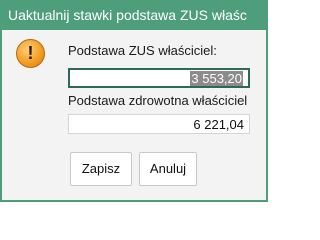 Image resolution: width=320 pixels, height=240 pixels. What do you see at coordinates (142, 50) in the screenshot?
I see `zus-label: Podstawa ZUS właściciel:` at bounding box center [142, 50].